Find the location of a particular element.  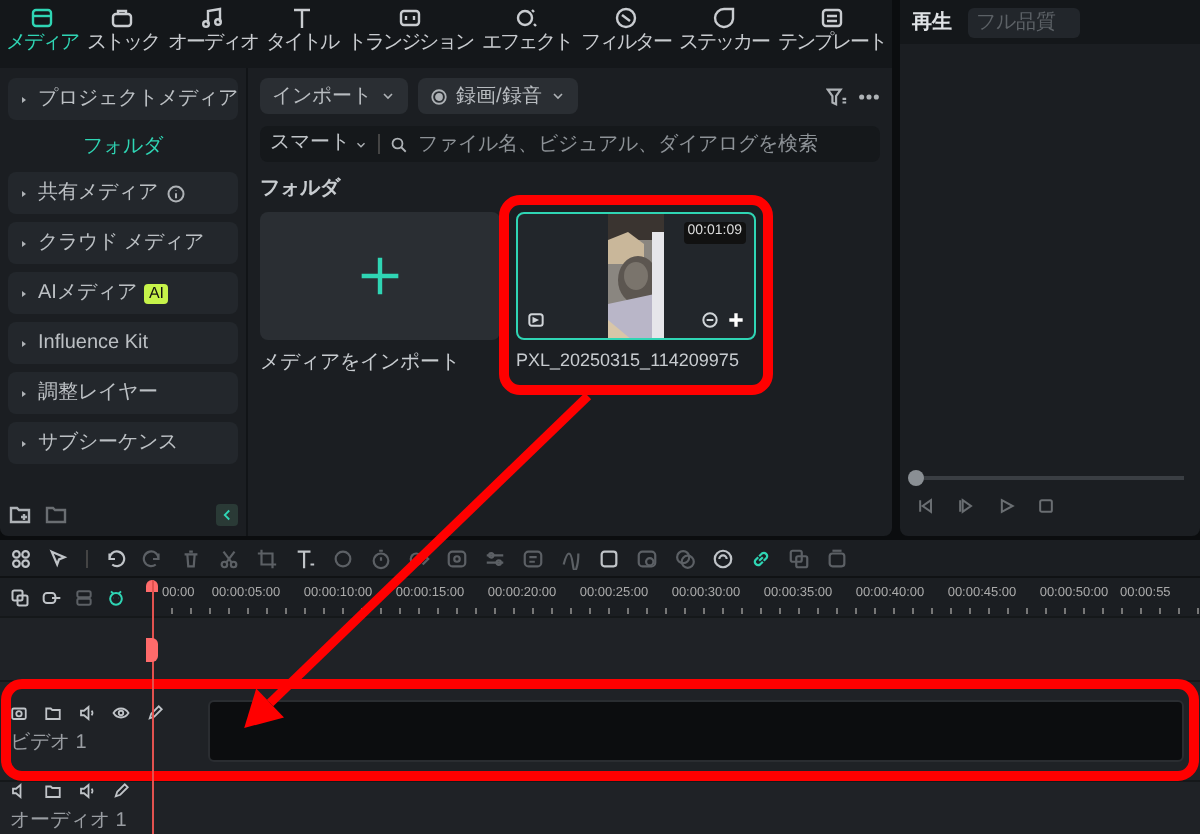

section-title: フォルダ is located at coordinates (301, 189).